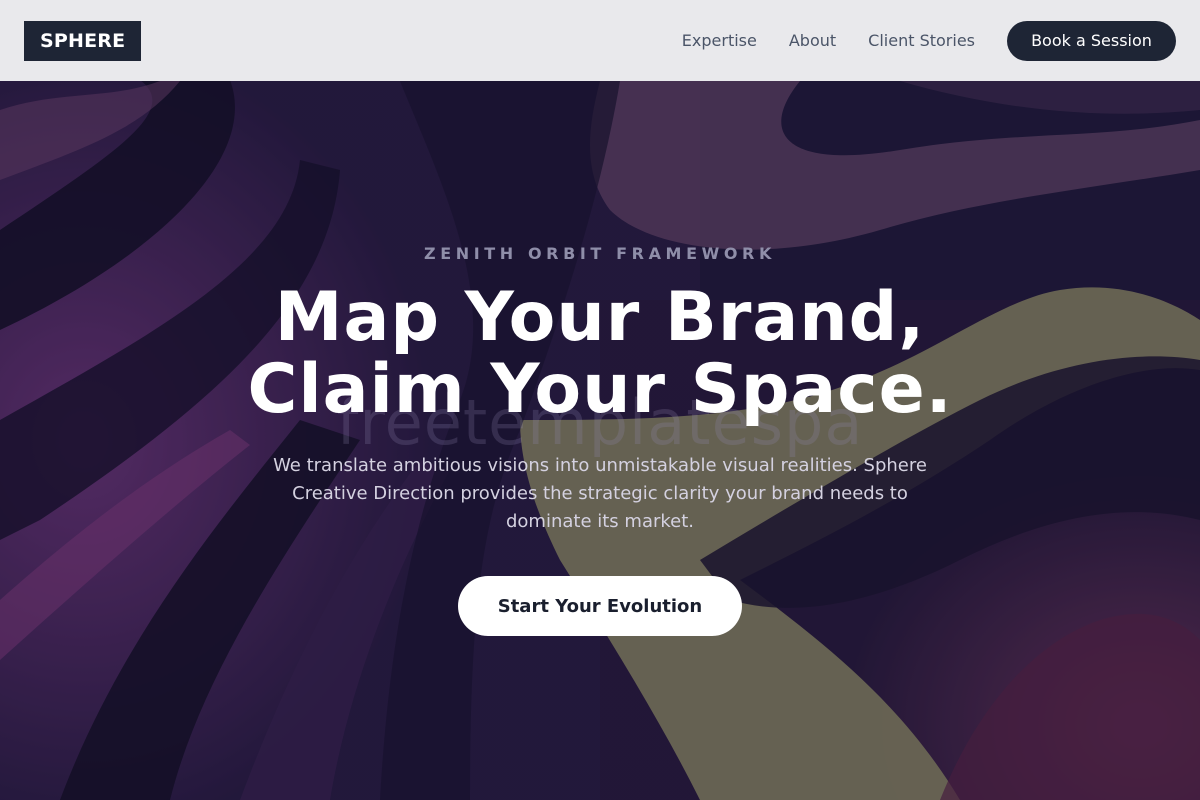 The width and height of the screenshot is (1200, 800). What do you see at coordinates (812, 40) in the screenshot?
I see `nav-link-about: About` at bounding box center [812, 40].